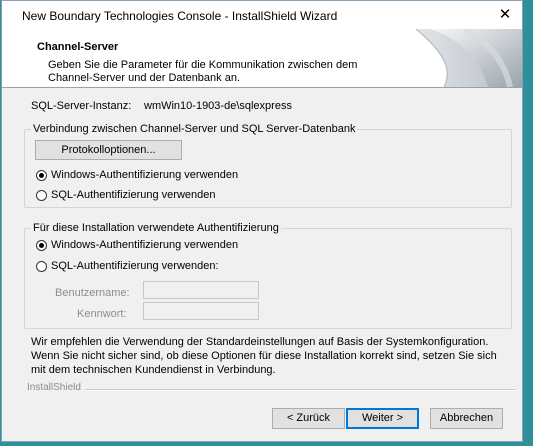 The image size is (533, 446). I want to click on sql-instance-value: wmWin10-1903-de\sqlexpress, so click(218, 106).